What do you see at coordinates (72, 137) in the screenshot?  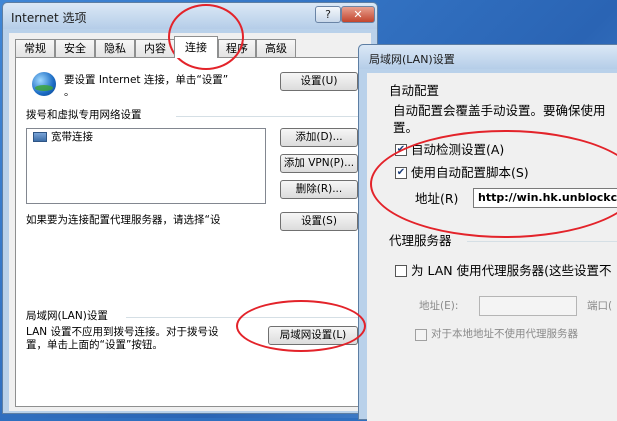 I see `list-item: 宽带连接` at bounding box center [72, 137].